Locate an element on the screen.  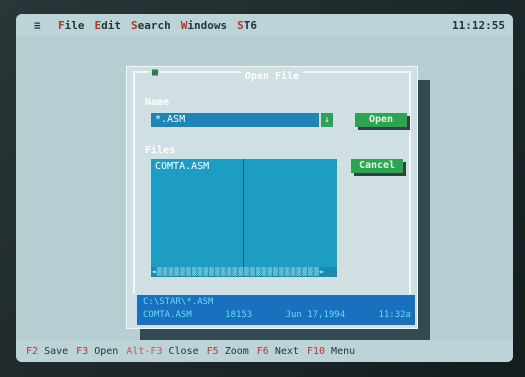
menu-file-label: ile is located at coordinates (74, 25).